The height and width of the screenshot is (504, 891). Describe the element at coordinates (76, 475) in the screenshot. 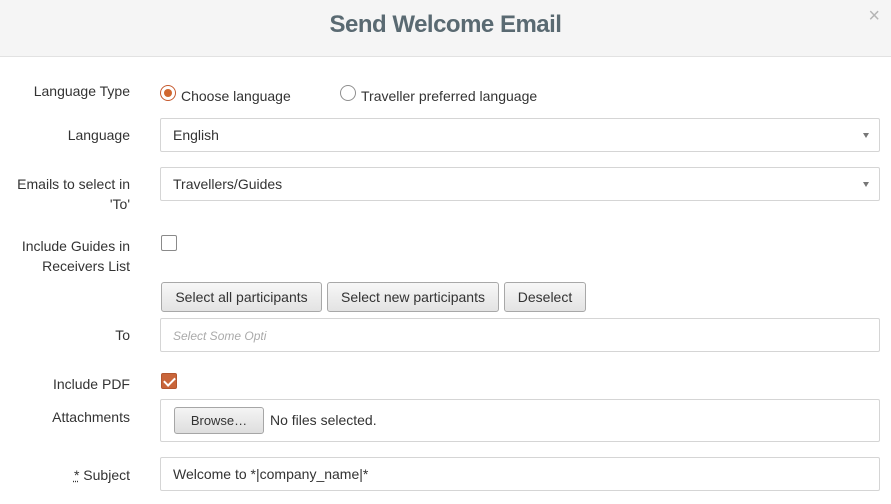

I see `required-mark: *` at that location.